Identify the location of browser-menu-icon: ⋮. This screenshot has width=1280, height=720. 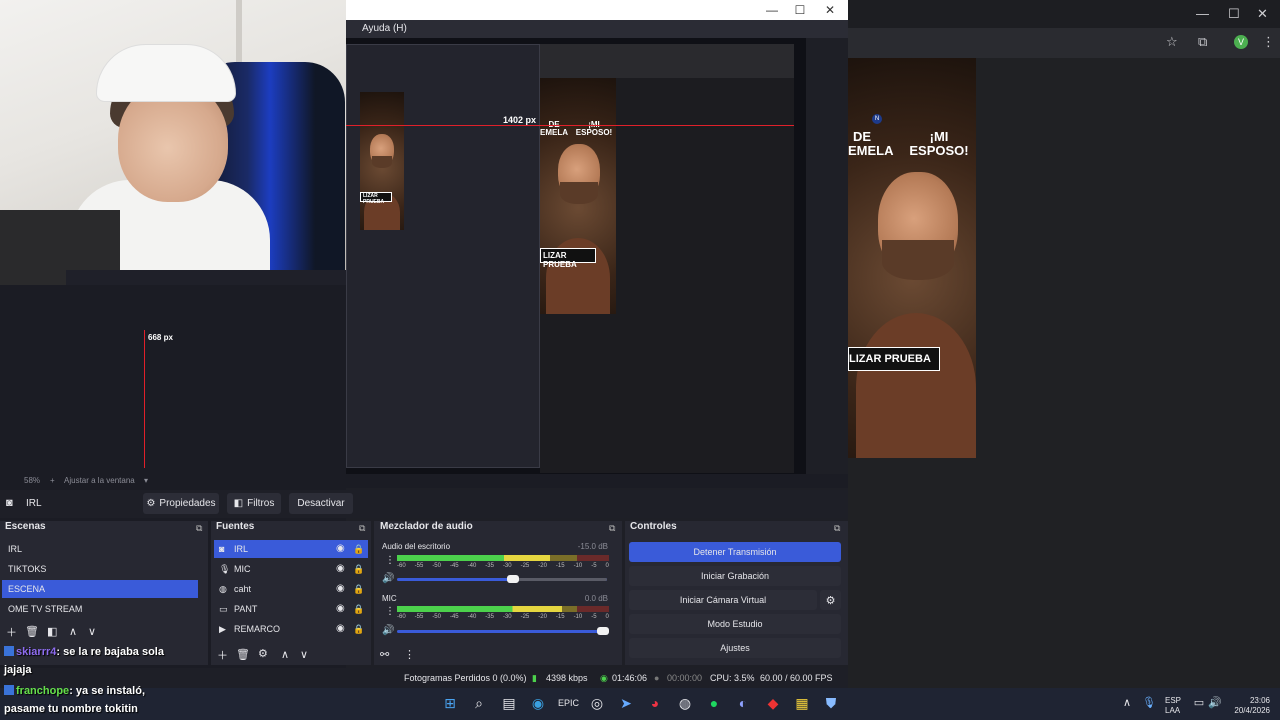
(1268, 42).